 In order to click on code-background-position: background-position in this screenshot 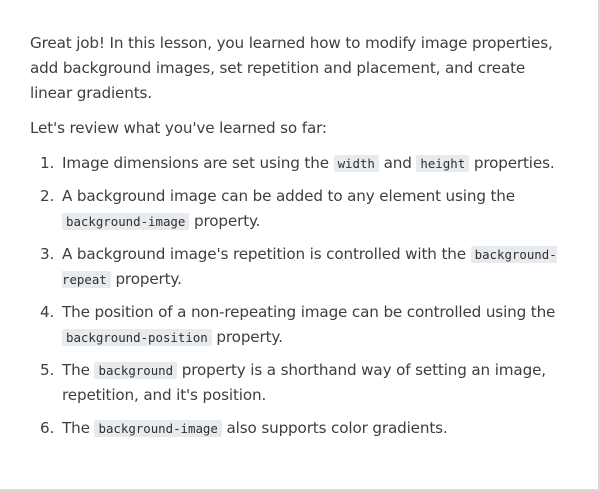, I will do `click(137, 337)`.